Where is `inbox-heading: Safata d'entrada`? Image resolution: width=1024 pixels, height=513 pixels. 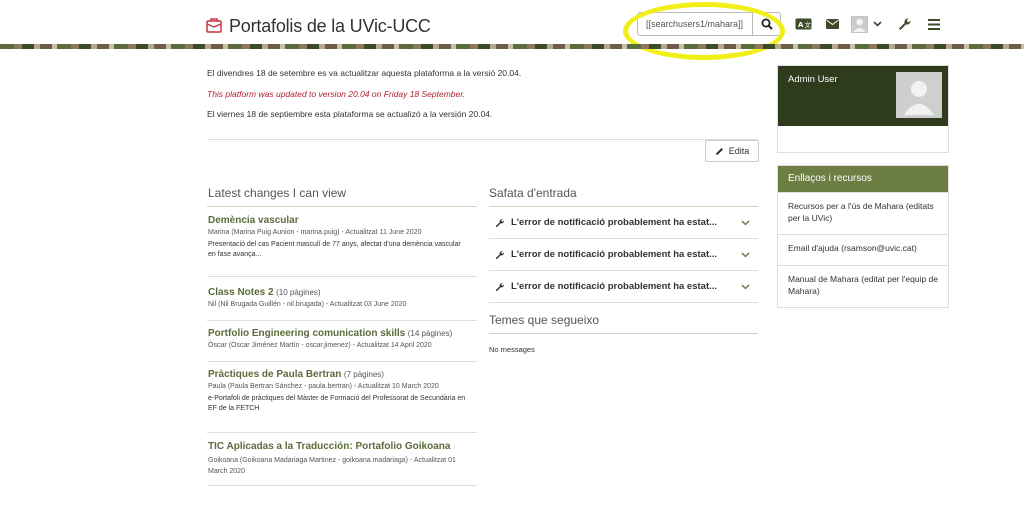 inbox-heading: Safata d'entrada is located at coordinates (533, 193).